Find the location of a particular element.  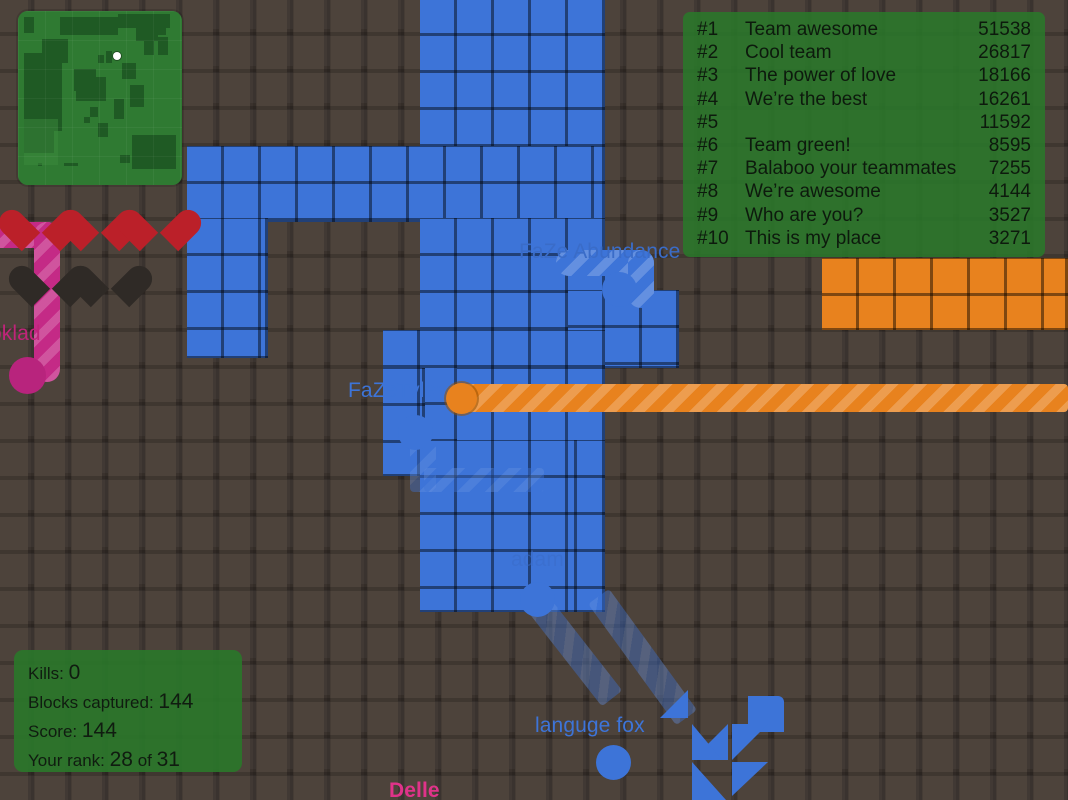

player-label-oklad: oklad is located at coordinates (20, 333).